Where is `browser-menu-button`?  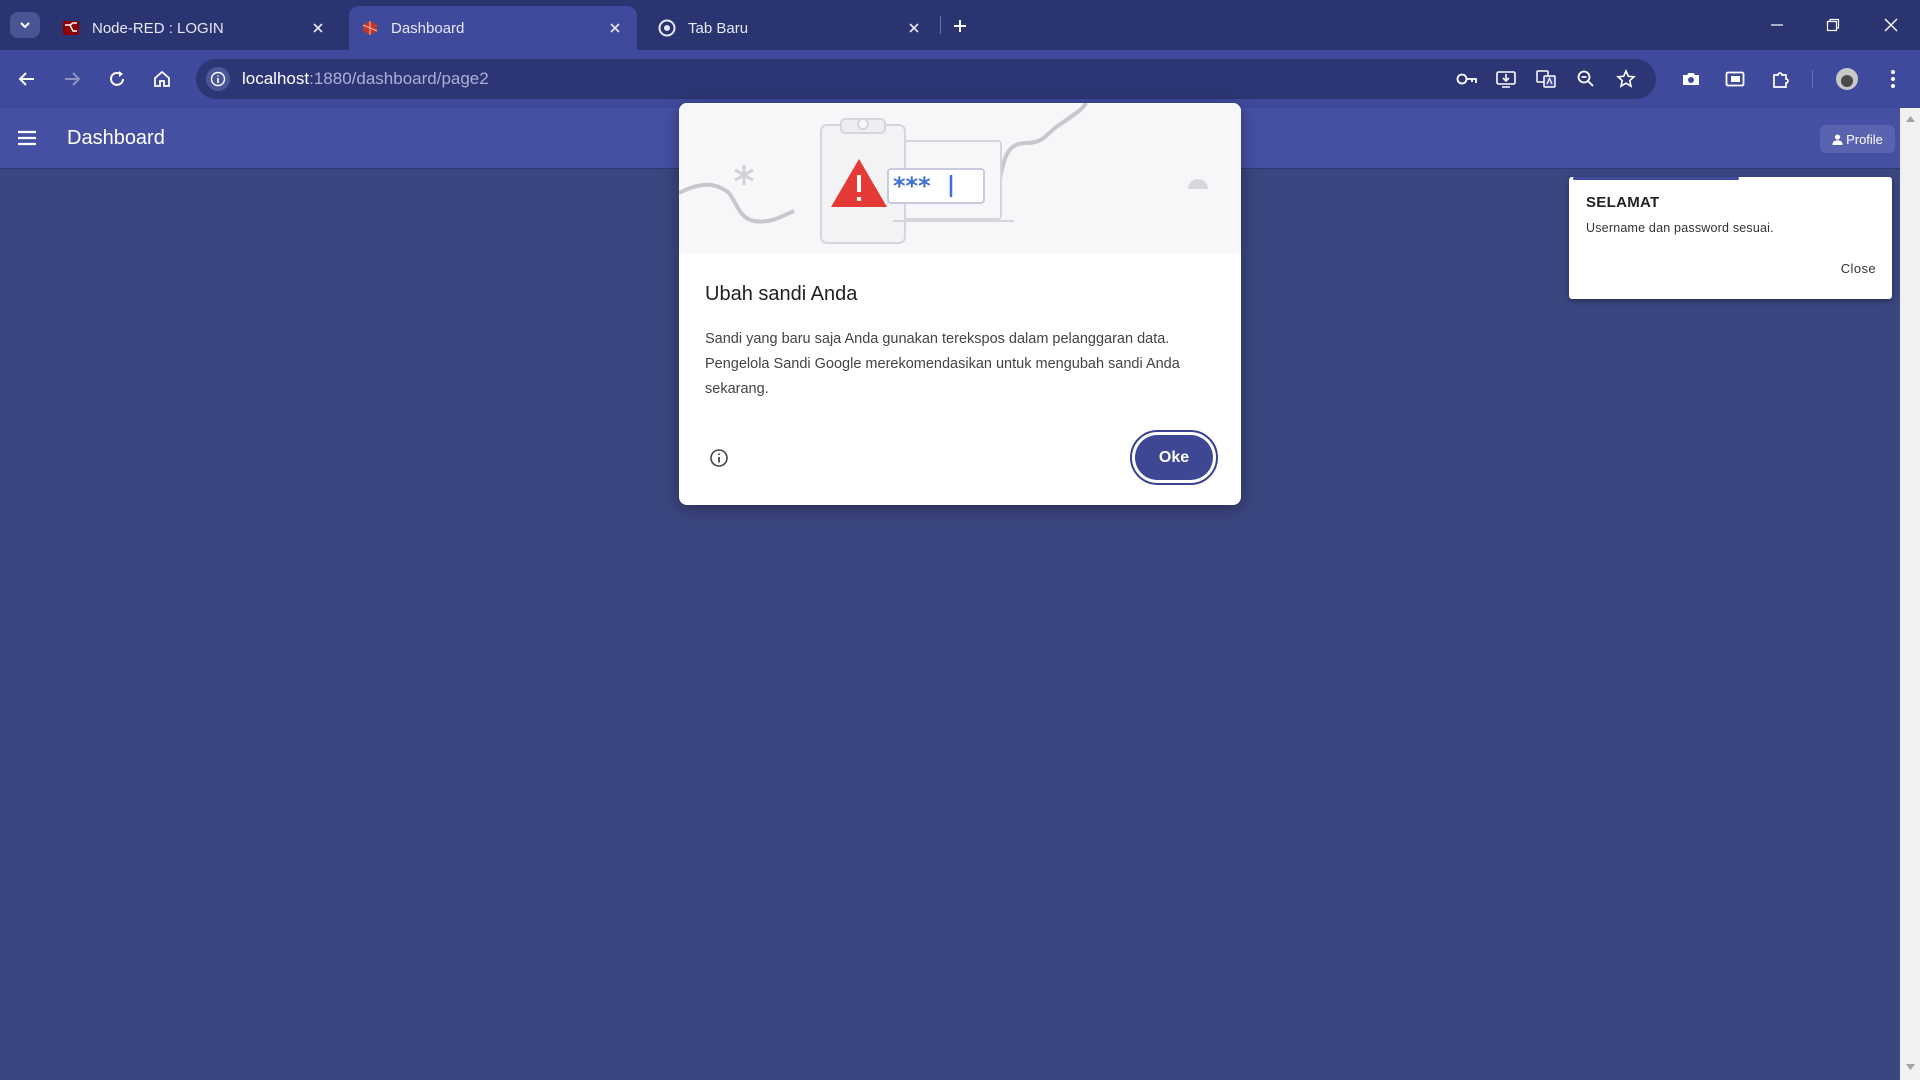
browser-menu-button is located at coordinates (1893, 79).